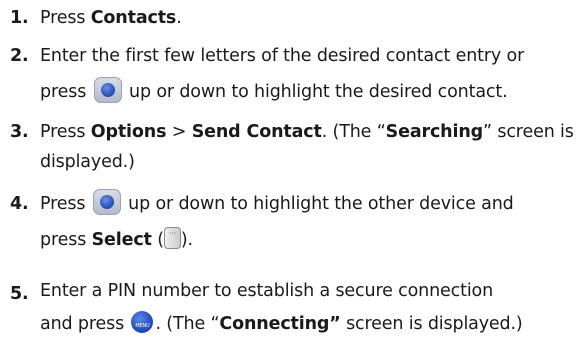 The height and width of the screenshot is (355, 586). Describe the element at coordinates (142, 326) in the screenshot. I see `menu-key-label: MENU` at that location.